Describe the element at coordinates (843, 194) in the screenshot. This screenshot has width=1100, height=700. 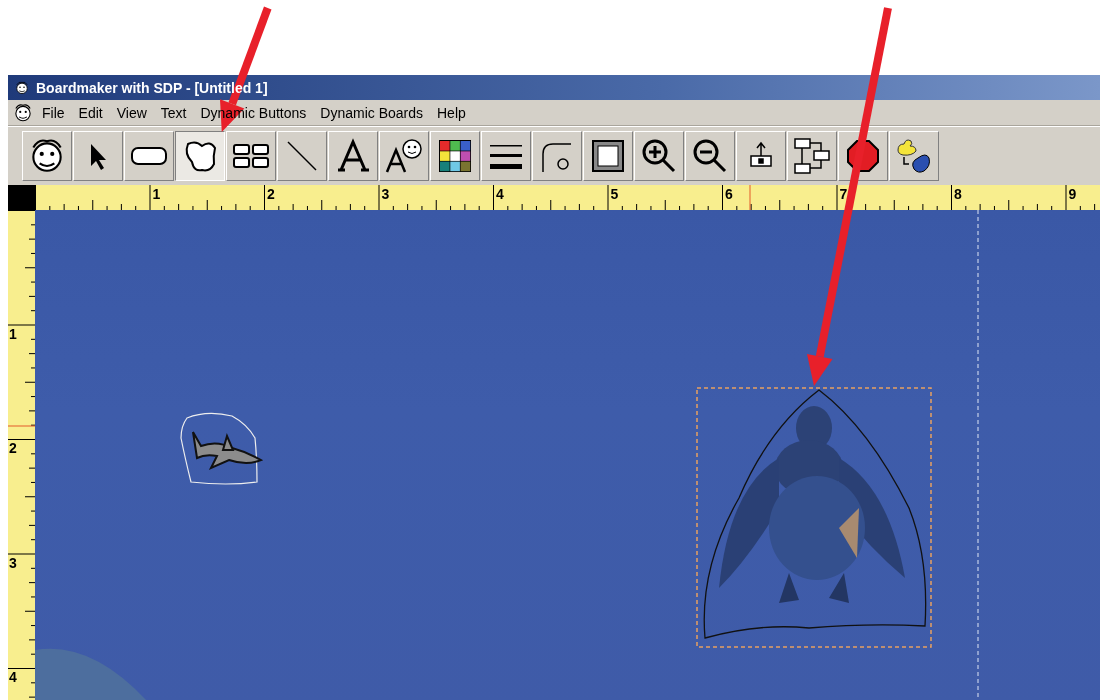
I see `ruler-number: 7` at that location.